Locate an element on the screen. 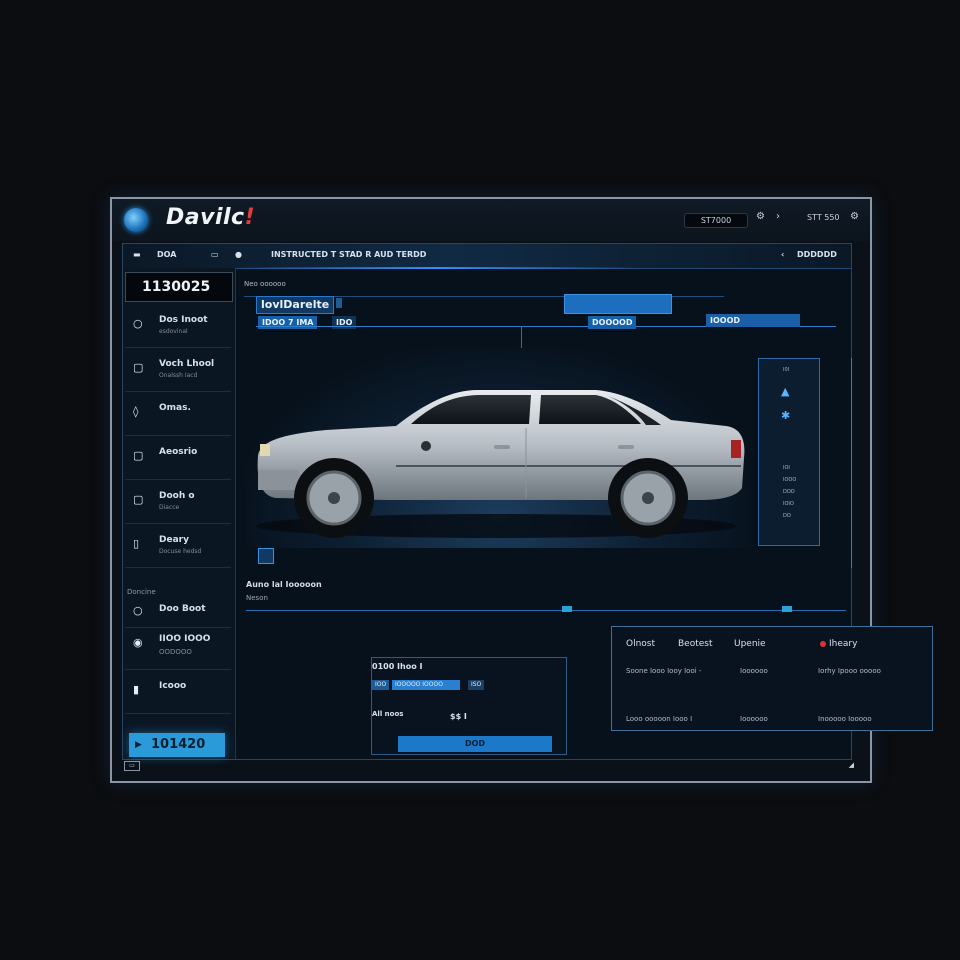  detail-line: IOIO is located at coordinates (788, 504).